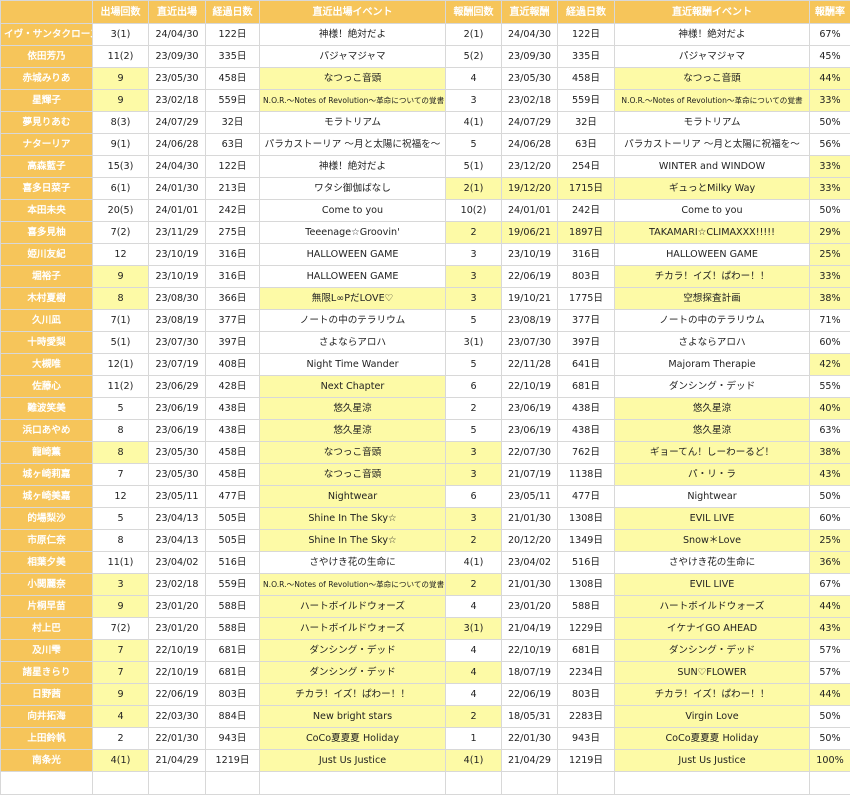  Describe the element at coordinates (586, 650) in the screenshot. I see `days-since-reward-cell: 681日` at that location.